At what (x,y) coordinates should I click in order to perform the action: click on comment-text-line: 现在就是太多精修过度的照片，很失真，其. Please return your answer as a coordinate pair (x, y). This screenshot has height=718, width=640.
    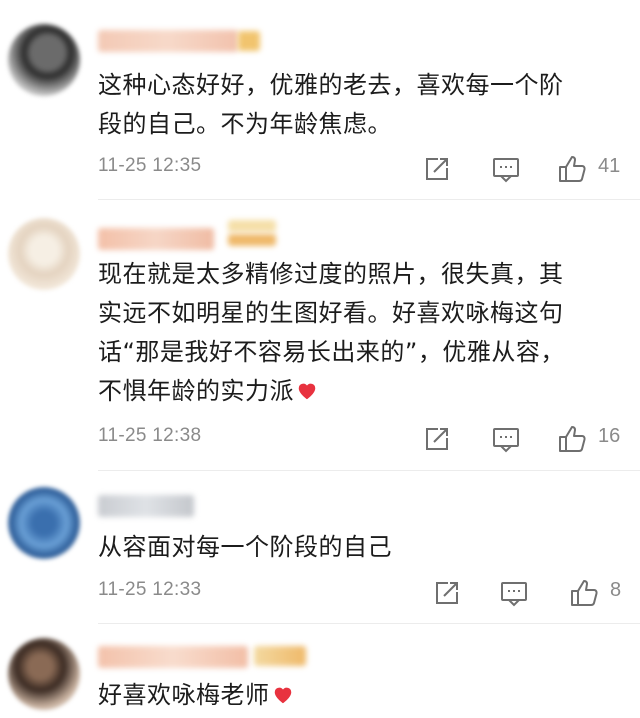
    Looking at the image, I should click on (331, 274).